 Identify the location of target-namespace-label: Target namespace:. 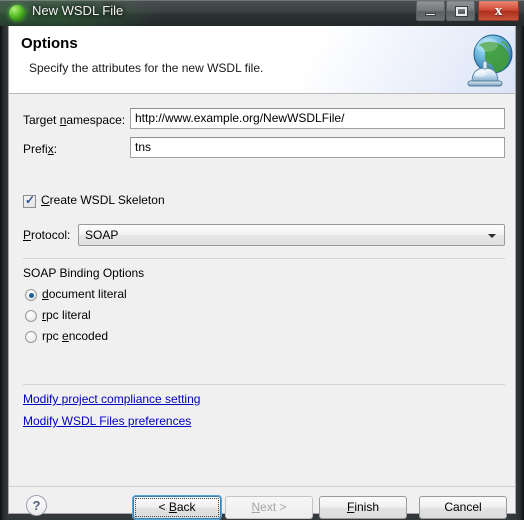
(74, 120).